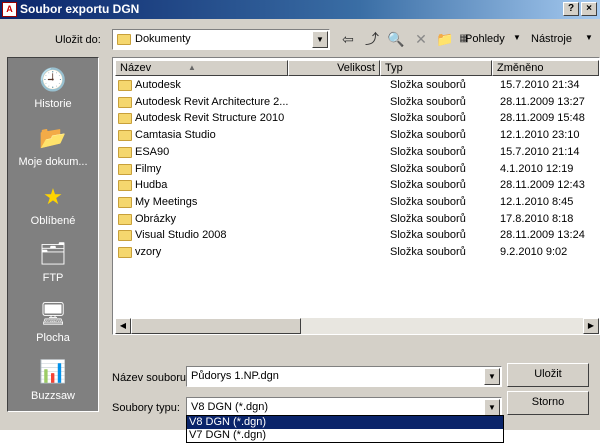 This screenshot has width=600, height=443. Describe the element at coordinates (175, 135) in the screenshot. I see `file-name: Camtasia Studio` at that location.